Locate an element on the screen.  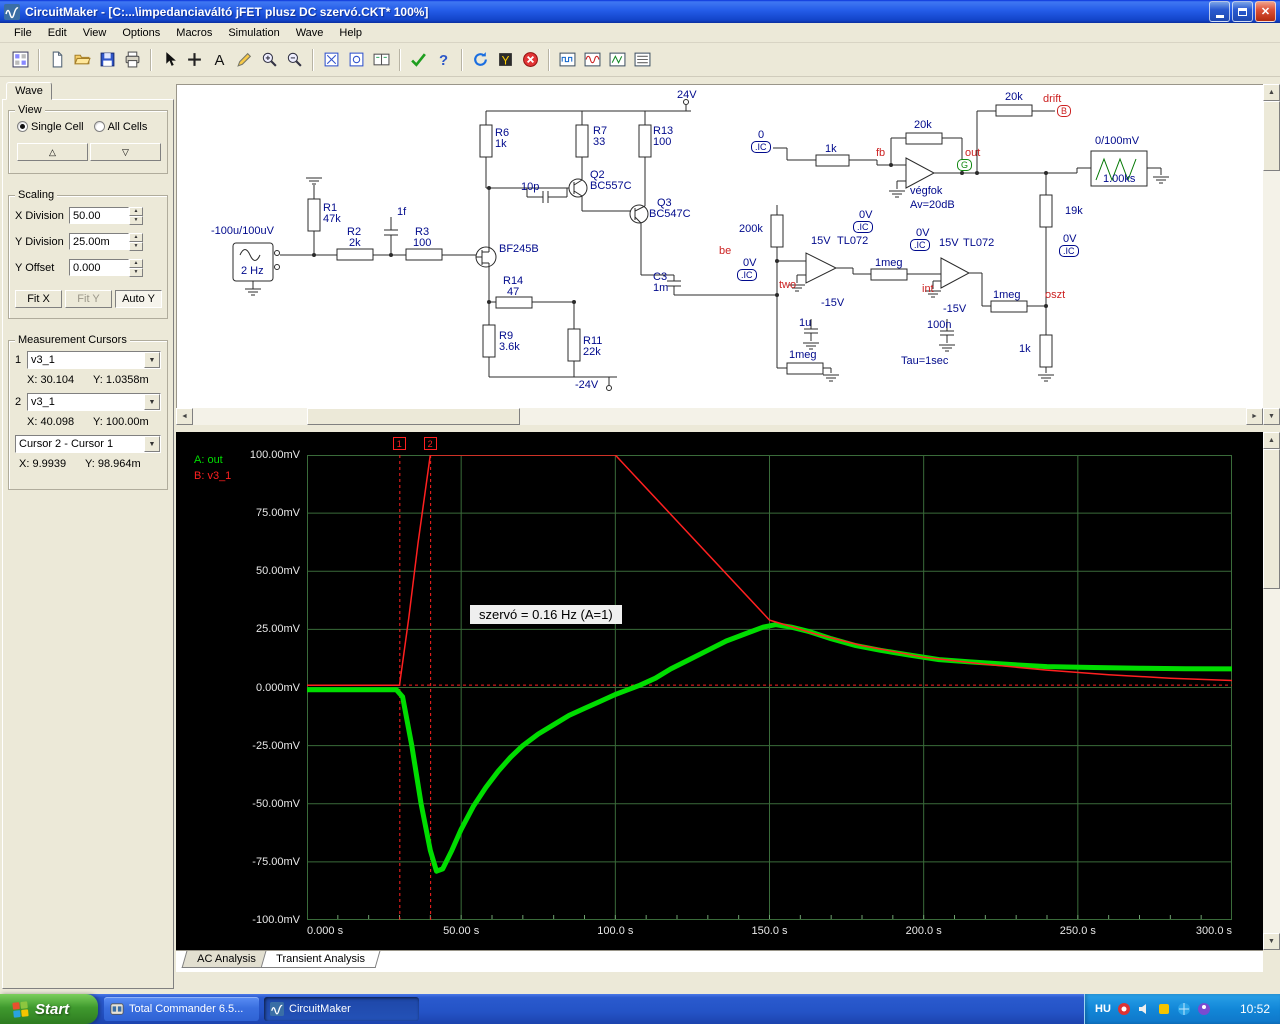
tab-ac-analysis: AC Analysis is located at coordinates (226, 959).